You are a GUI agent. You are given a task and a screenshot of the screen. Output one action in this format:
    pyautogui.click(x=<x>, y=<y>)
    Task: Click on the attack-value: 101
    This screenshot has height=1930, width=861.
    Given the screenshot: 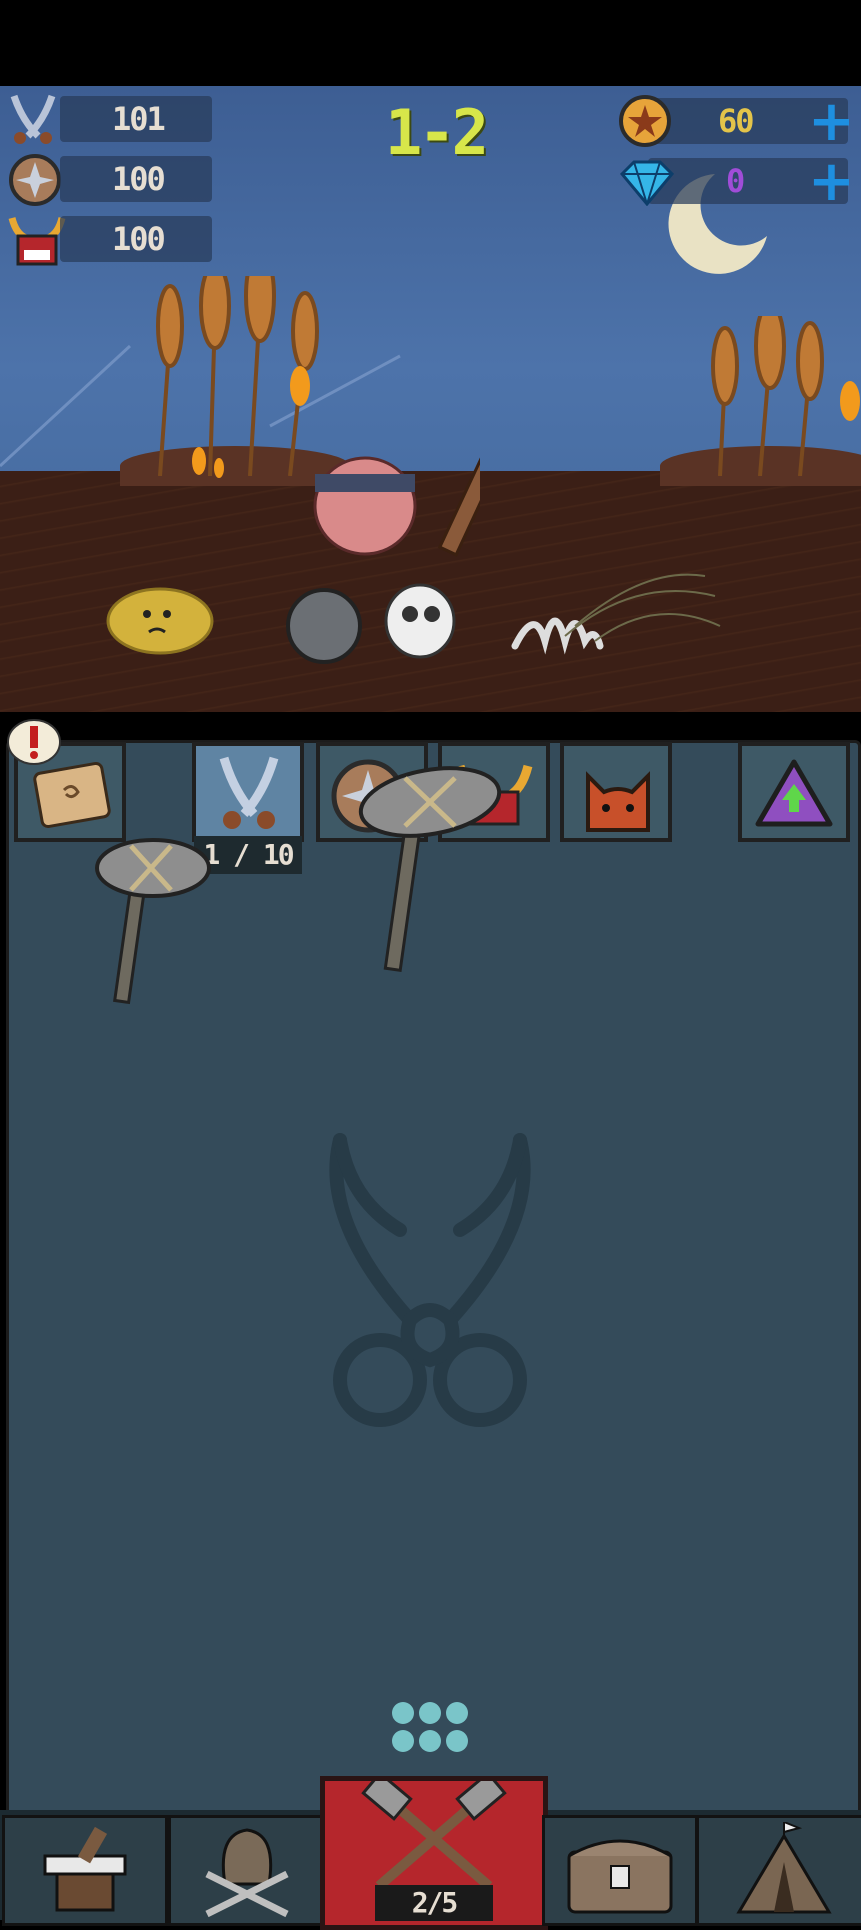 What is the action you would take?
    pyautogui.click(x=139, y=119)
    